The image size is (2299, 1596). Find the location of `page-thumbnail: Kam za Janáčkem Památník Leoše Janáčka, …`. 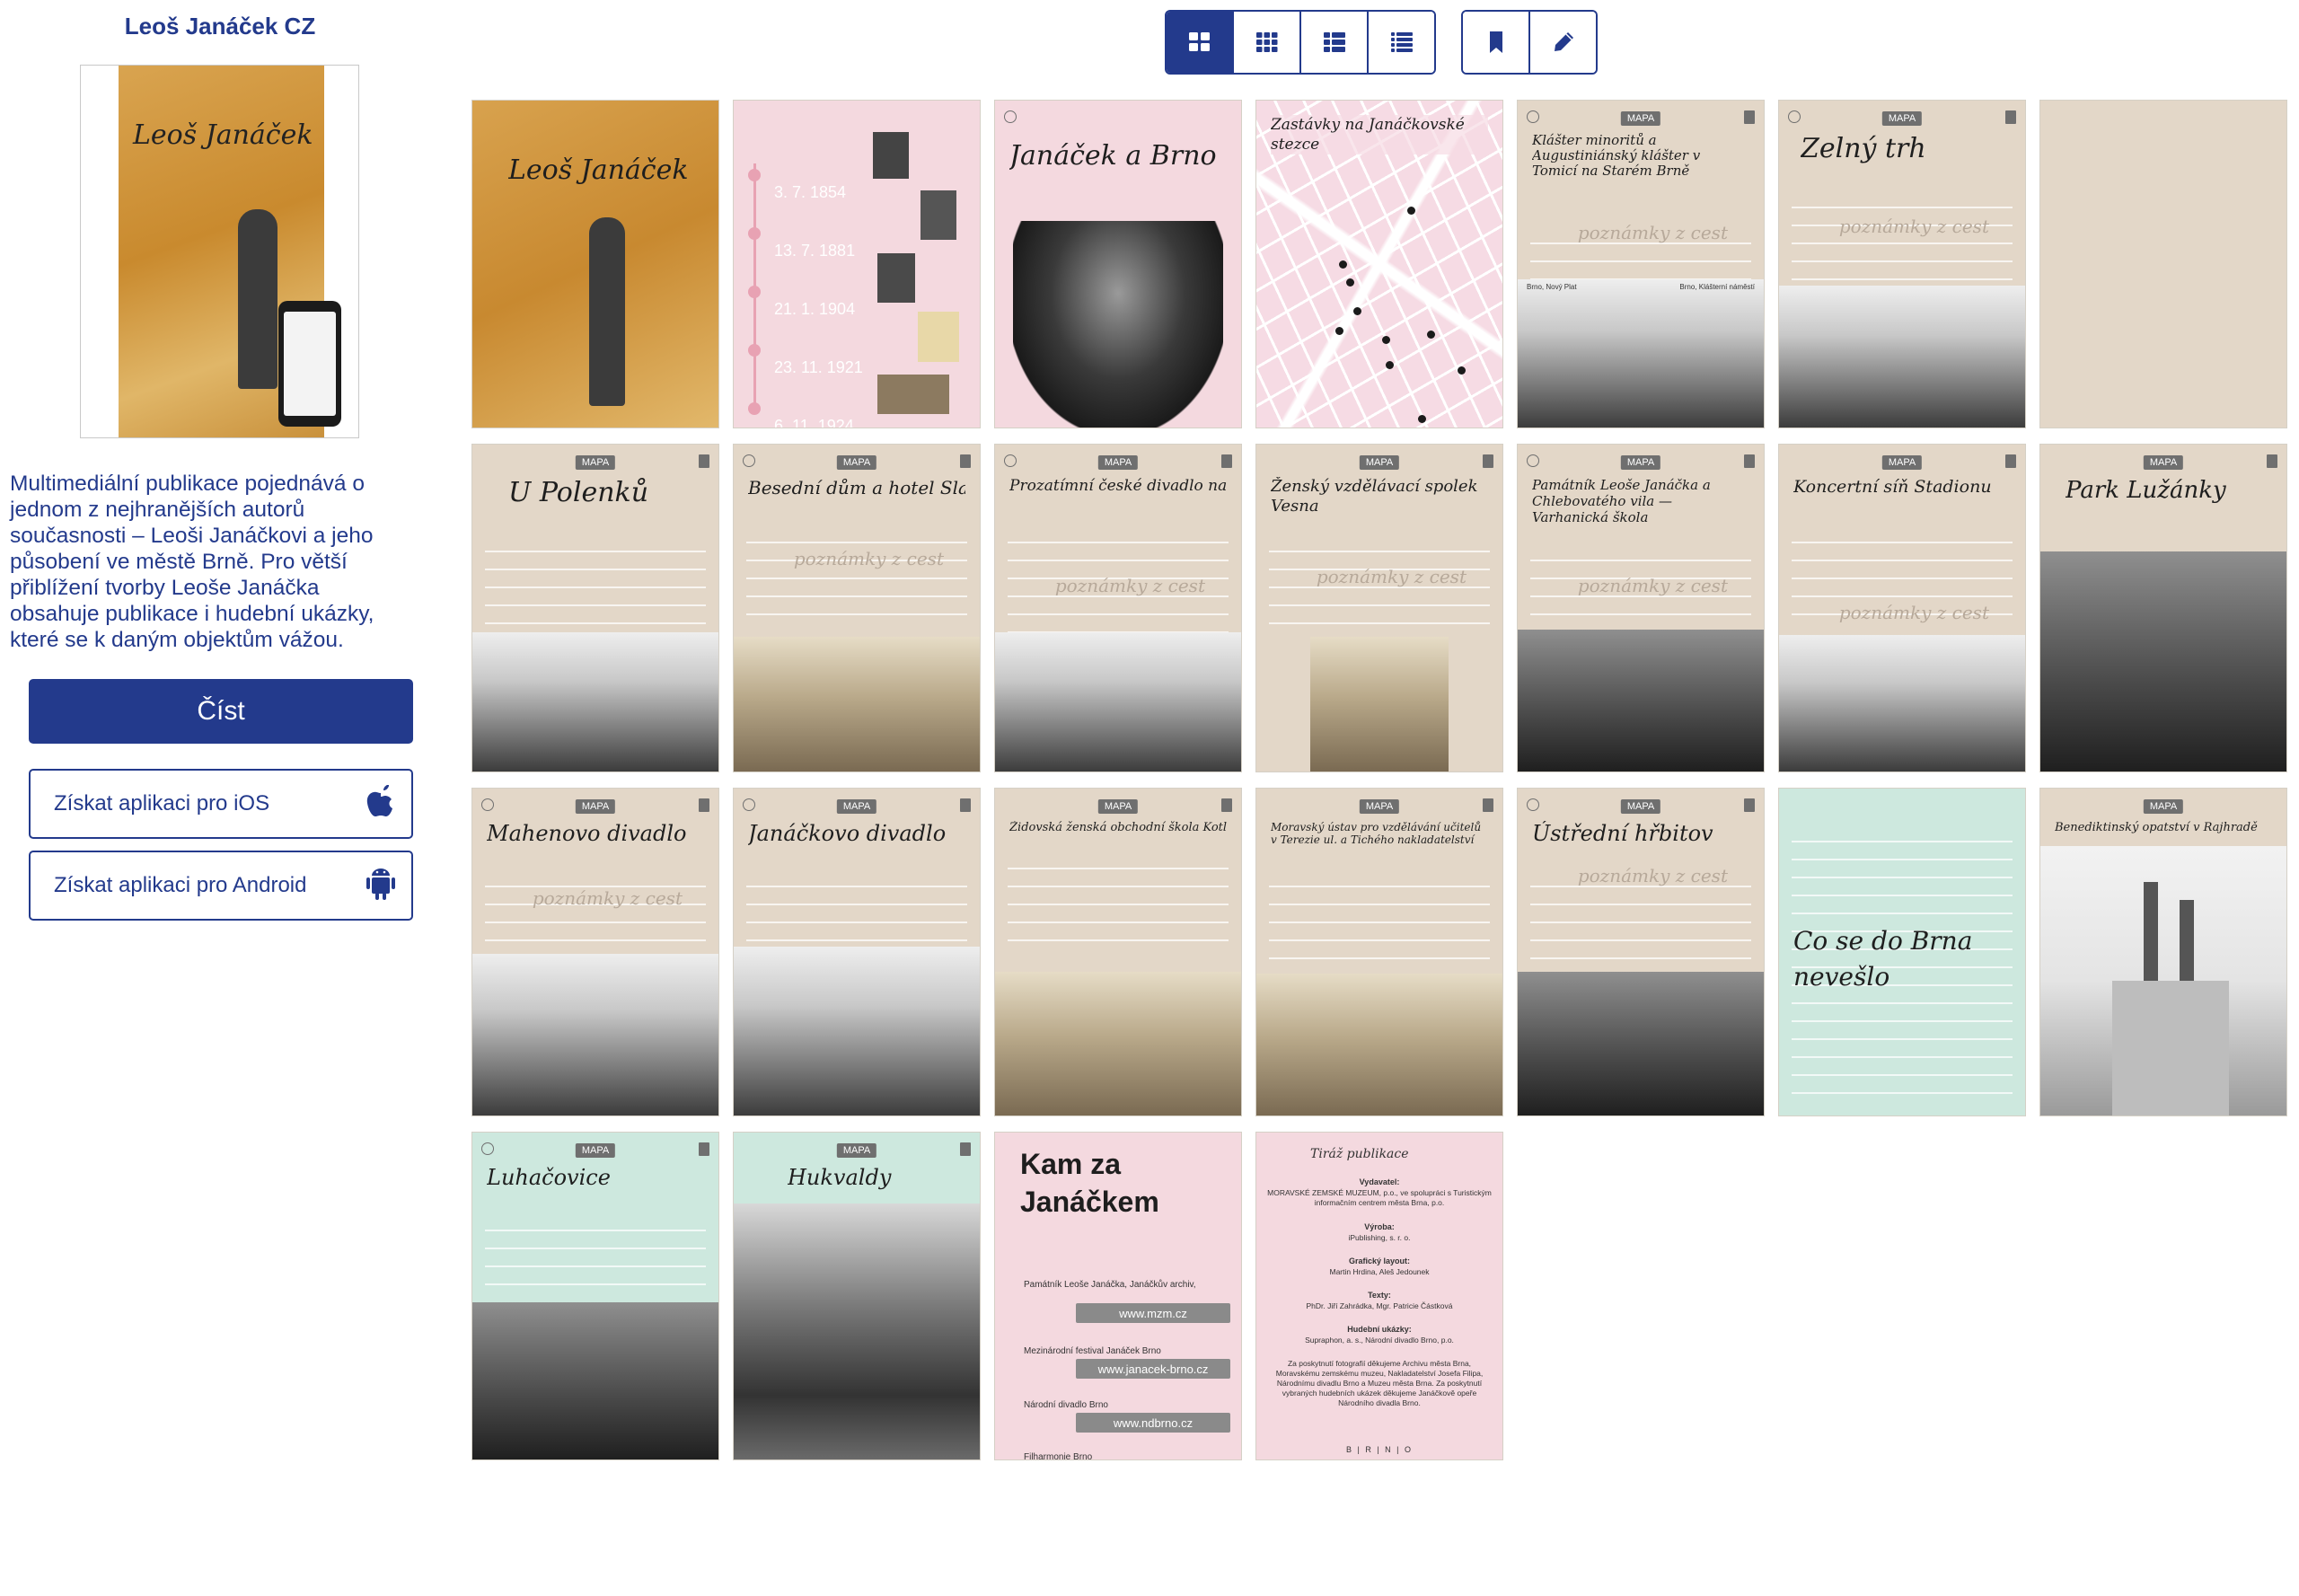

page-thumbnail: Kam za Janáčkem Památník Leoše Janáčka, … is located at coordinates (1118, 1296).